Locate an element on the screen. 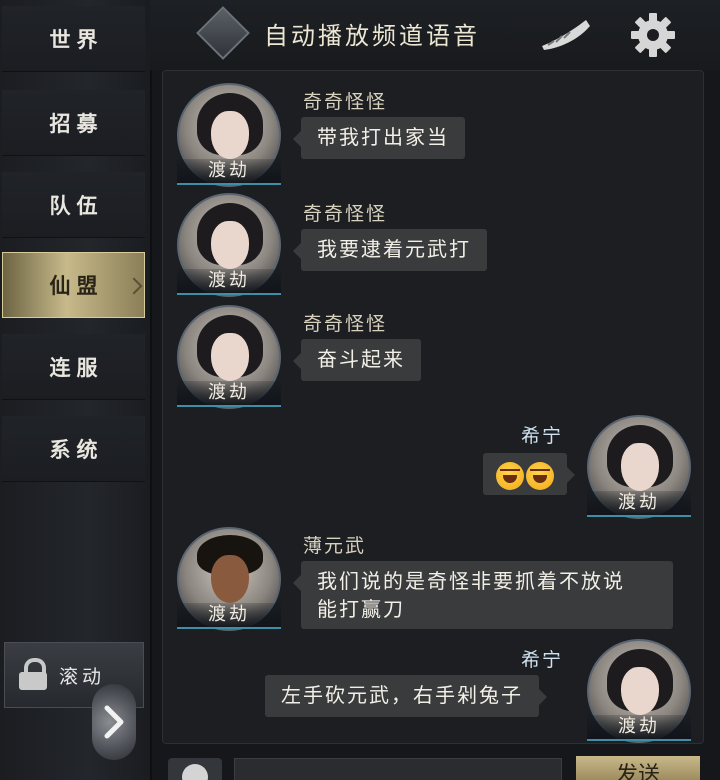 The height and width of the screenshot is (780, 720). gear-icon is located at coordinates (653, 35).